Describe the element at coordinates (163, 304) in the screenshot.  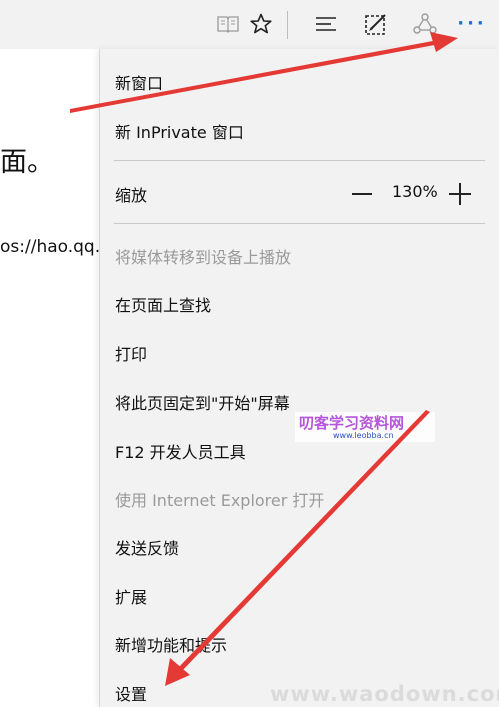
I see `menu-item-find-on-page: 在页面上查找` at that location.